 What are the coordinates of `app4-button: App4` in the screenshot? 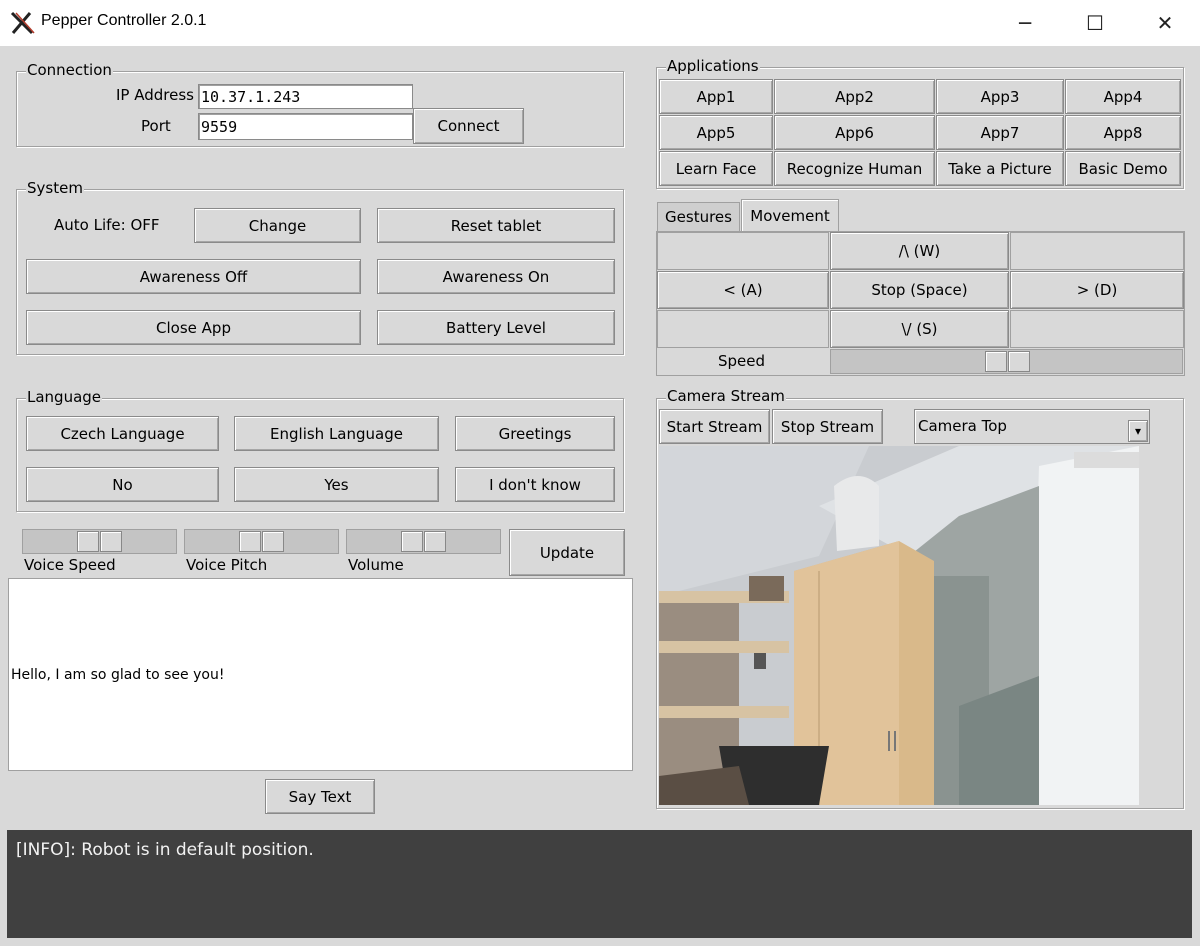 It's located at (1123, 96).